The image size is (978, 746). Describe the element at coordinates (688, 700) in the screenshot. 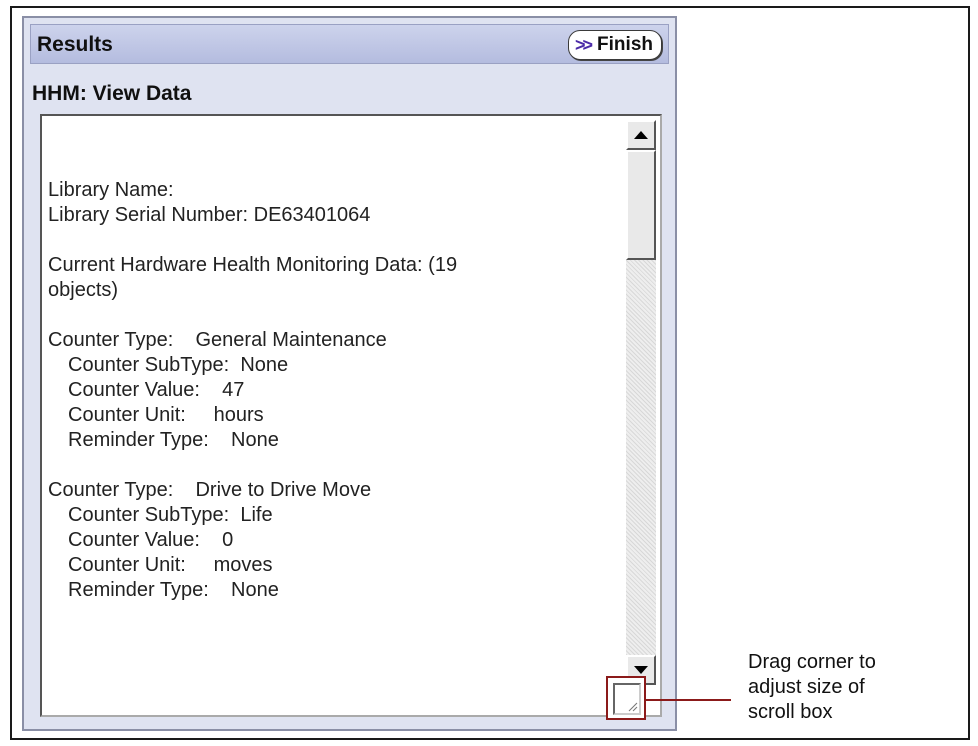

I see `callout-line` at that location.